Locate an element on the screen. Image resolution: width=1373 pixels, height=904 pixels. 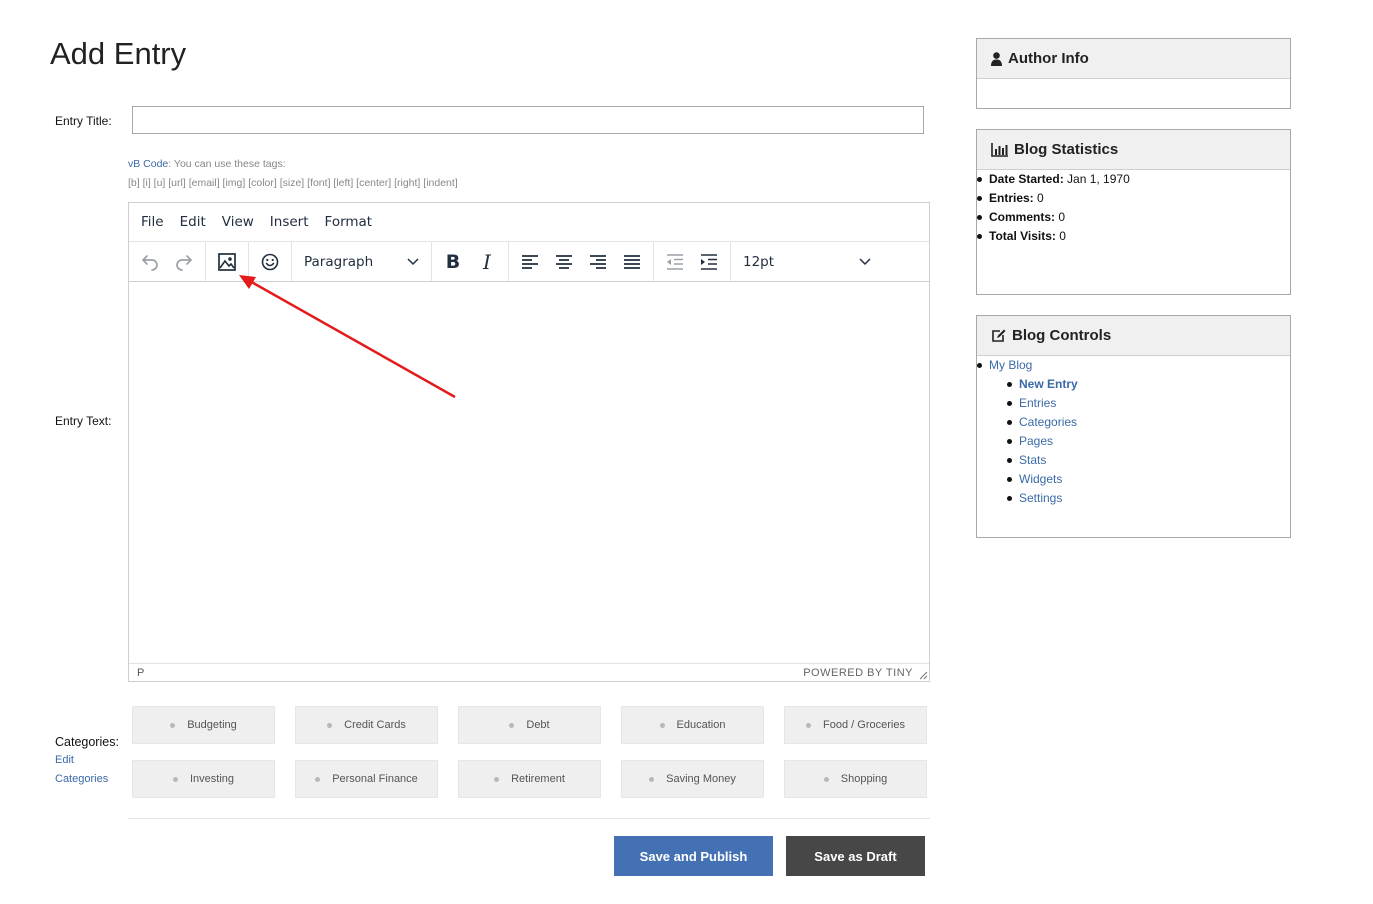
blog-statistics-header: Blog Statistics is located at coordinates (1133, 150).